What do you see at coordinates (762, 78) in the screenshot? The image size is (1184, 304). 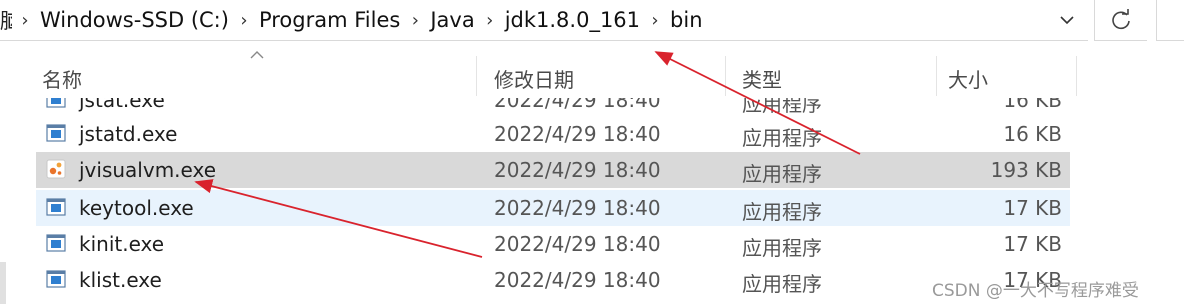 I see `column-header-type: 类型` at bounding box center [762, 78].